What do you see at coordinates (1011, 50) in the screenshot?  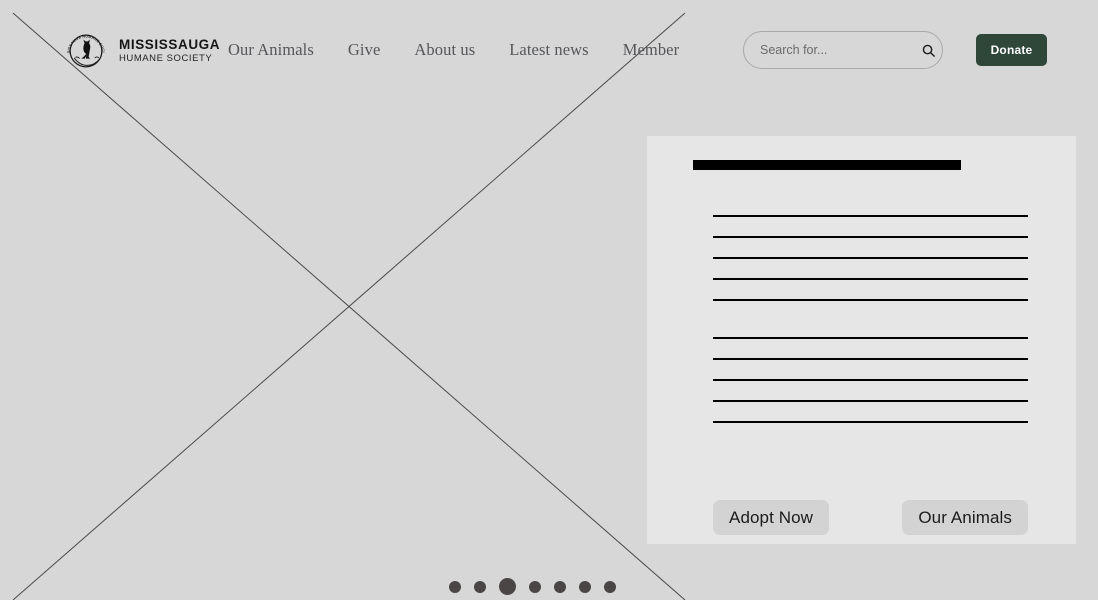 I see `donate-button: Donate` at bounding box center [1011, 50].